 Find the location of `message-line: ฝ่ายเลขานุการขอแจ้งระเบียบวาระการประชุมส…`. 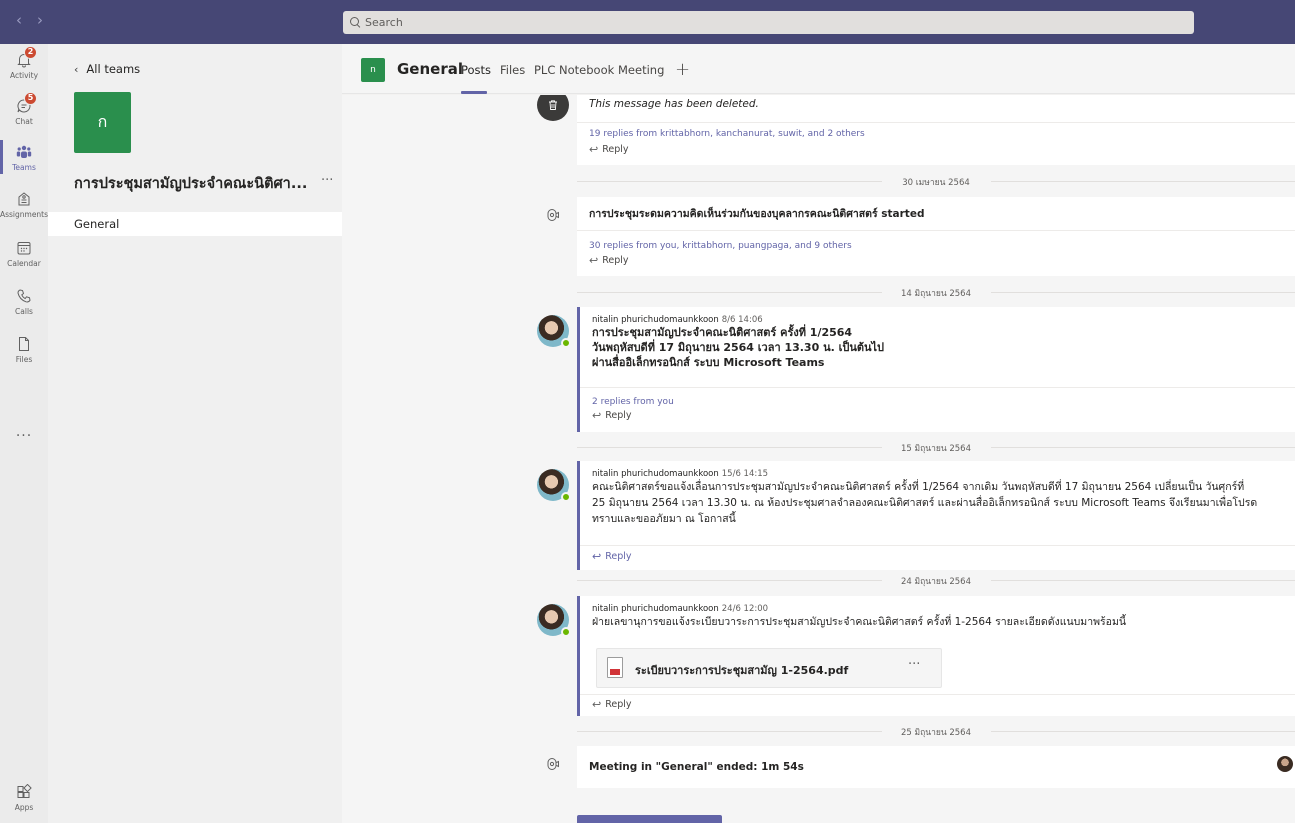

message-line: ฝ่ายเลขานุการขอแจ้งระเบียบวาระการประชุมส… is located at coordinates (859, 622).